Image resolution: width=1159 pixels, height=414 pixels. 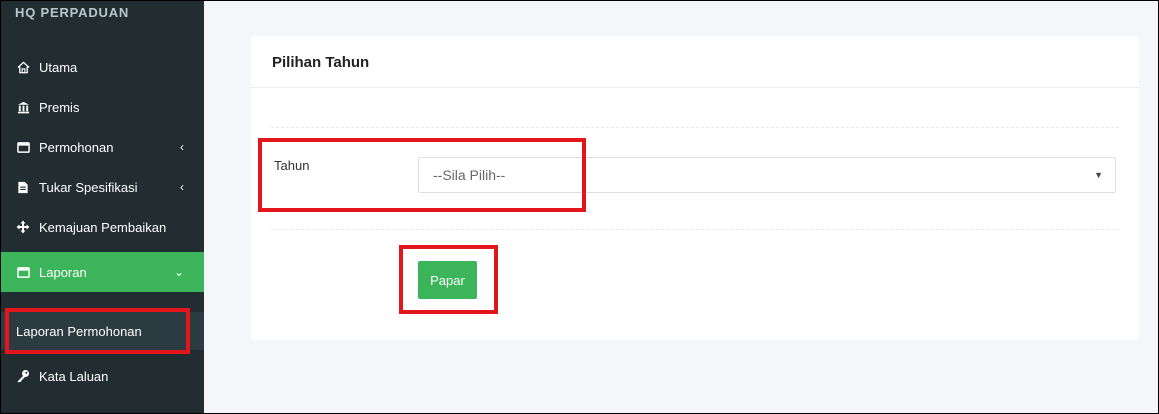 I want to click on bank-icon, so click(x=23, y=107).